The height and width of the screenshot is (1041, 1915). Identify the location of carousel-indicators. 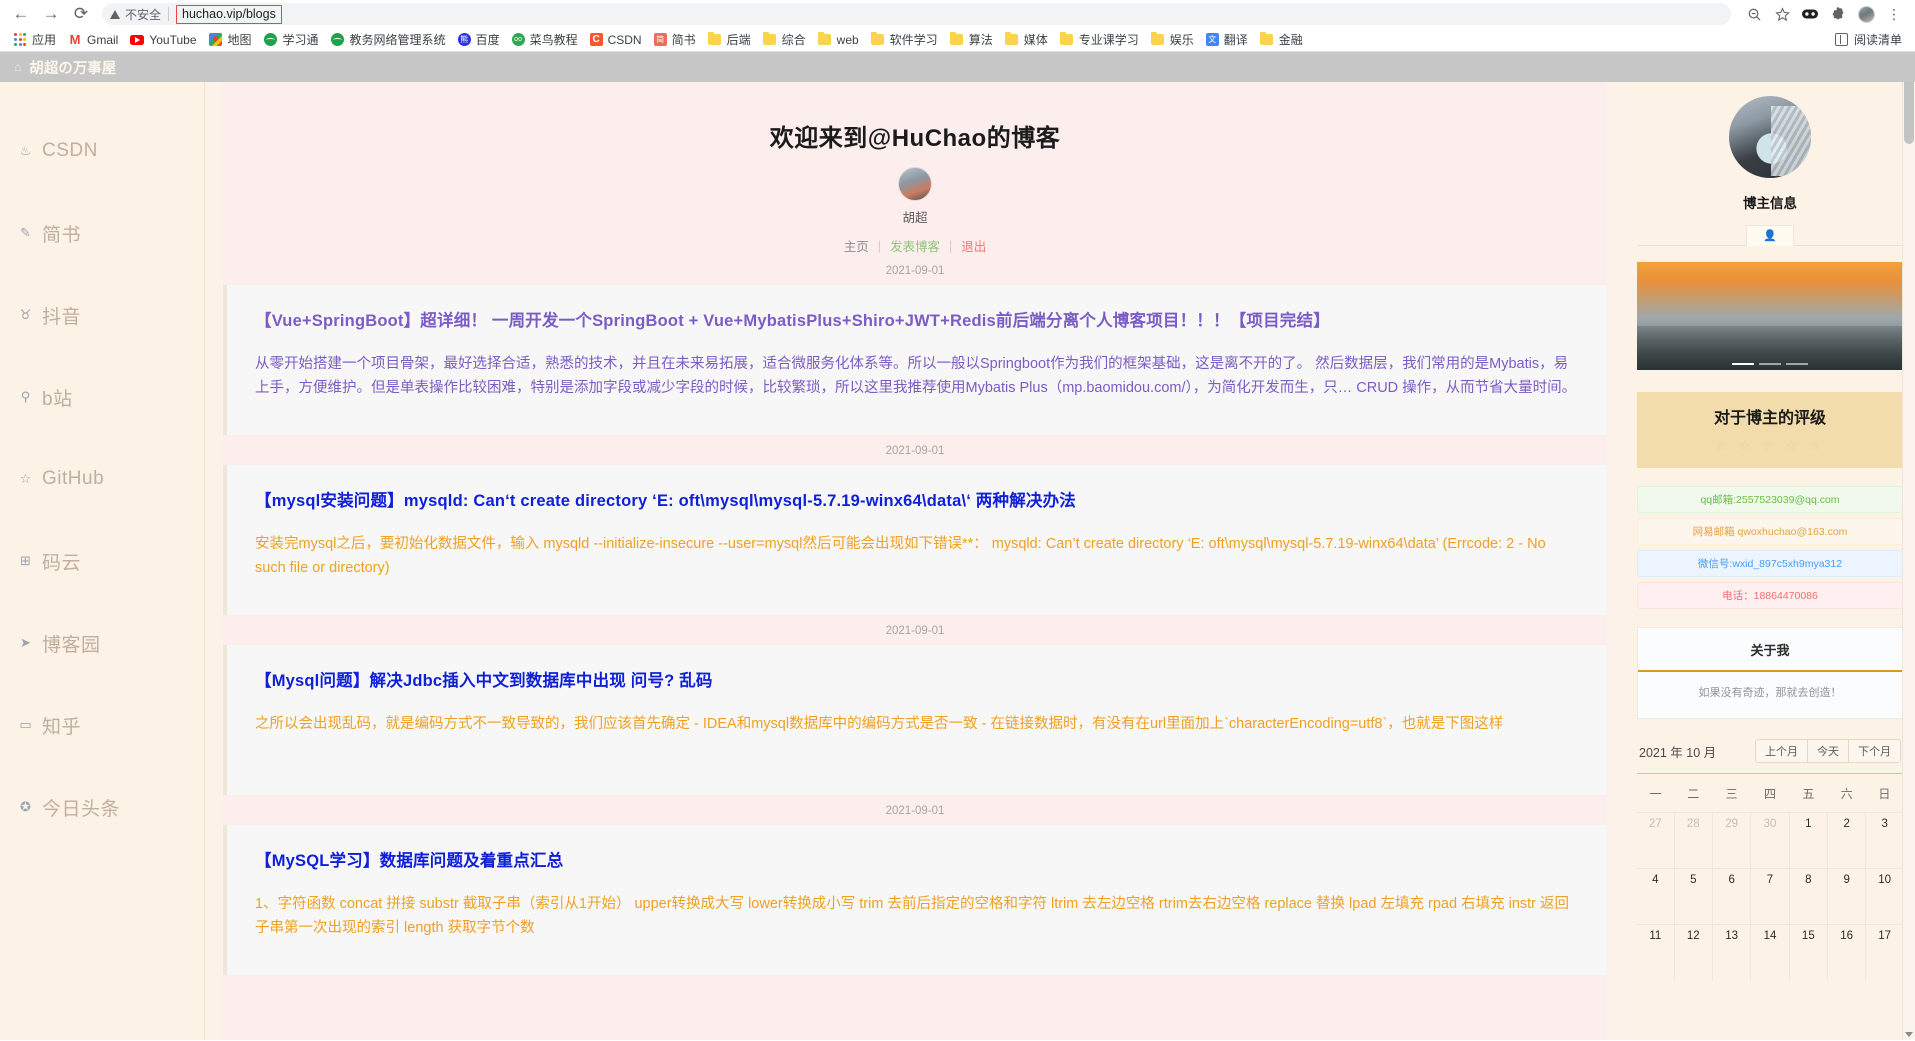
(1770, 363).